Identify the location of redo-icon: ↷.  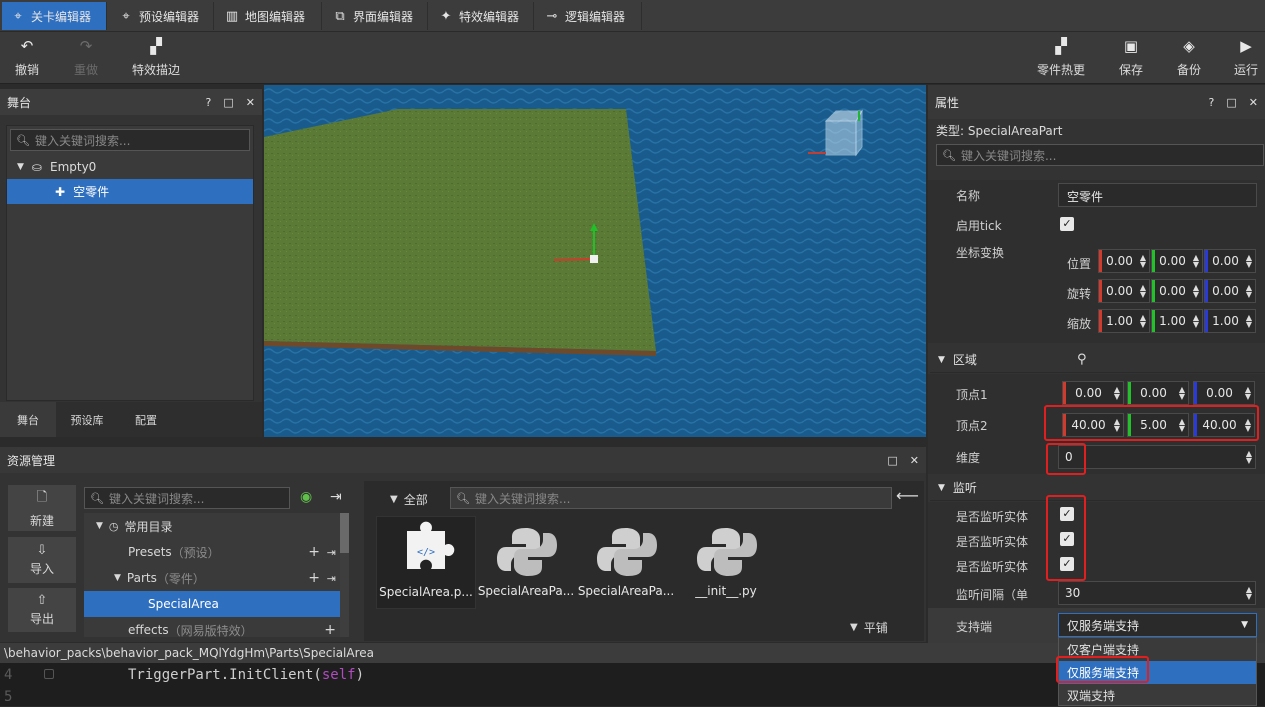
(86, 46).